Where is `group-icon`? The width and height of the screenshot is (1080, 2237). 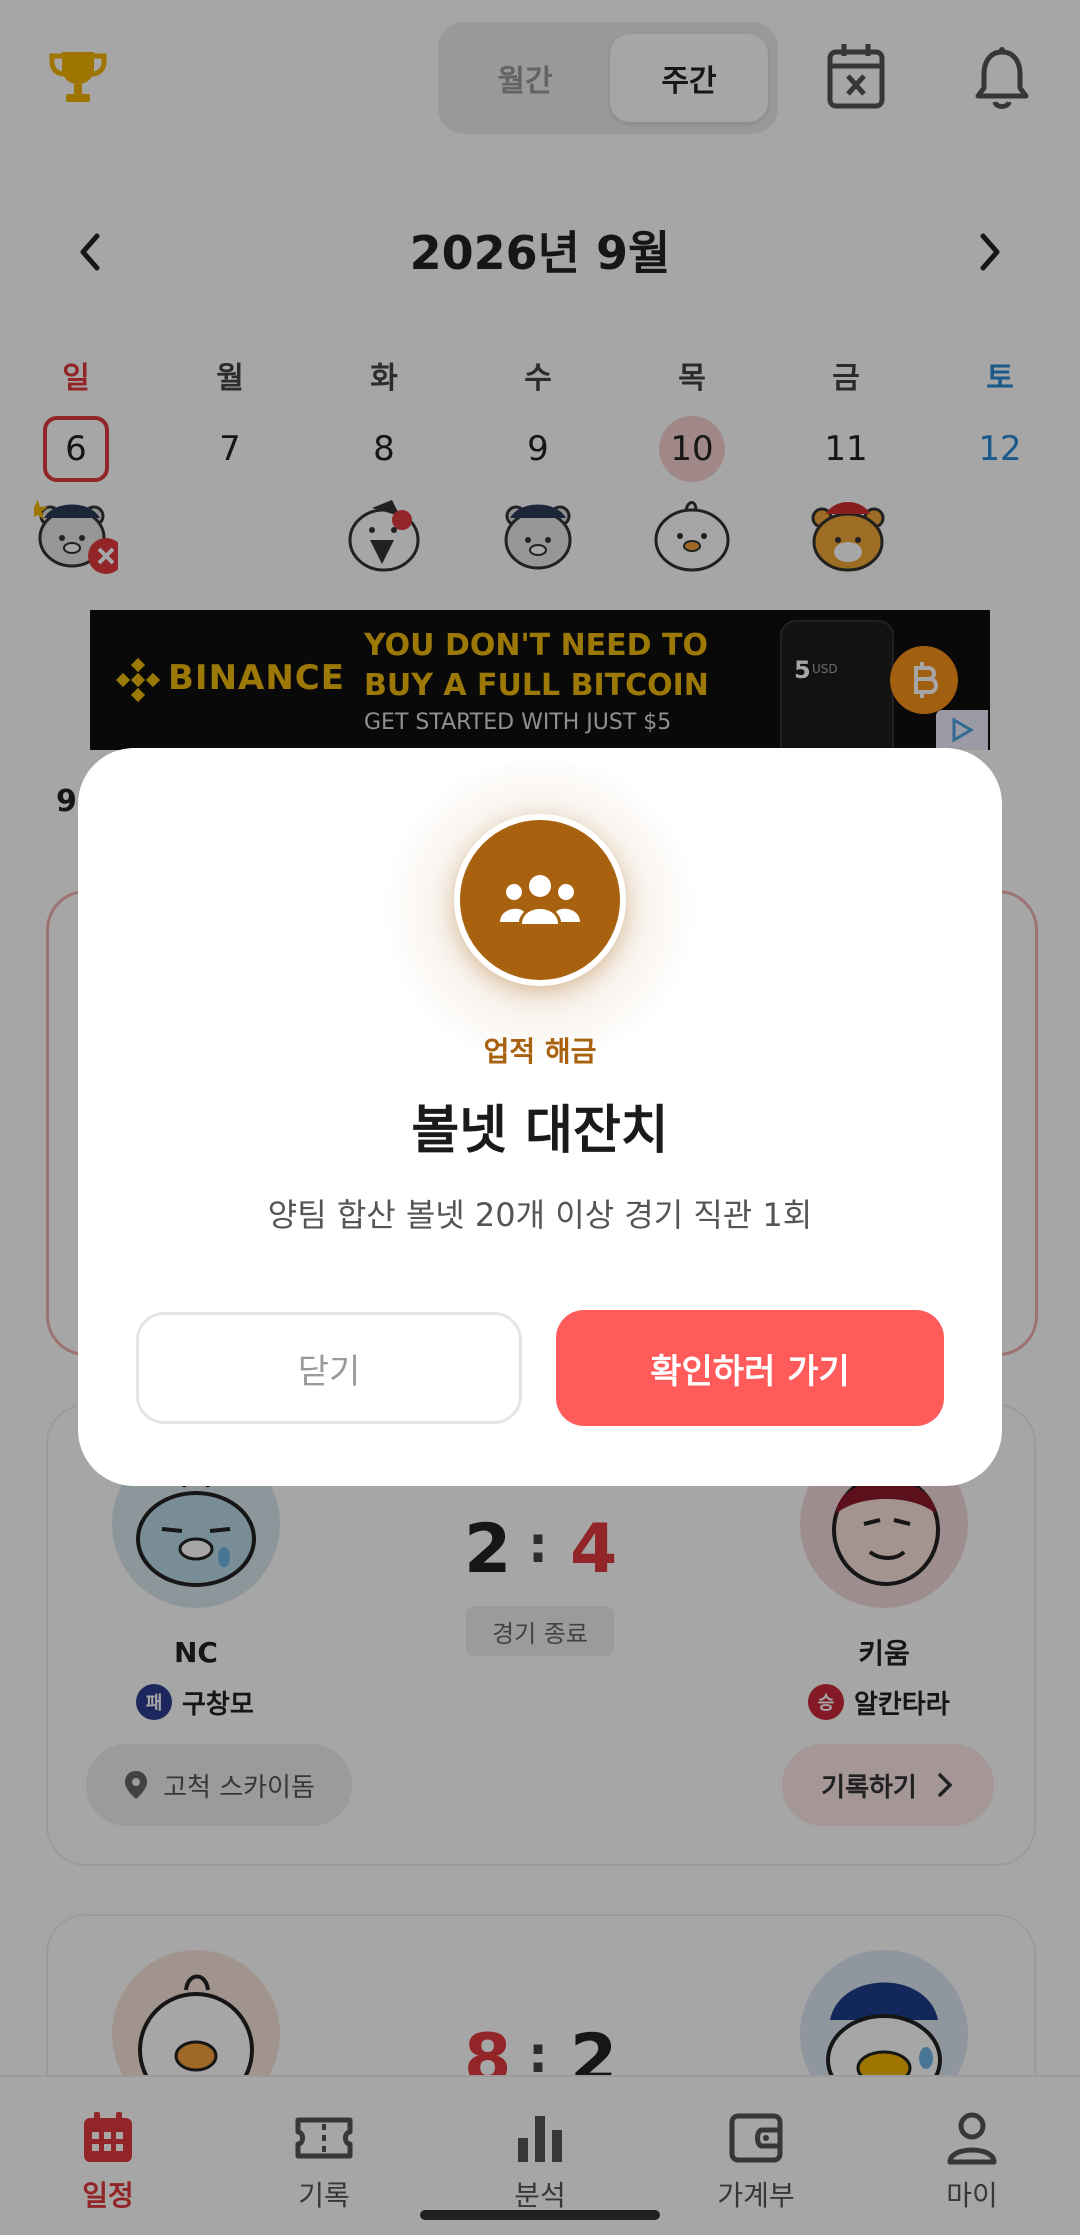
group-icon is located at coordinates (540, 899).